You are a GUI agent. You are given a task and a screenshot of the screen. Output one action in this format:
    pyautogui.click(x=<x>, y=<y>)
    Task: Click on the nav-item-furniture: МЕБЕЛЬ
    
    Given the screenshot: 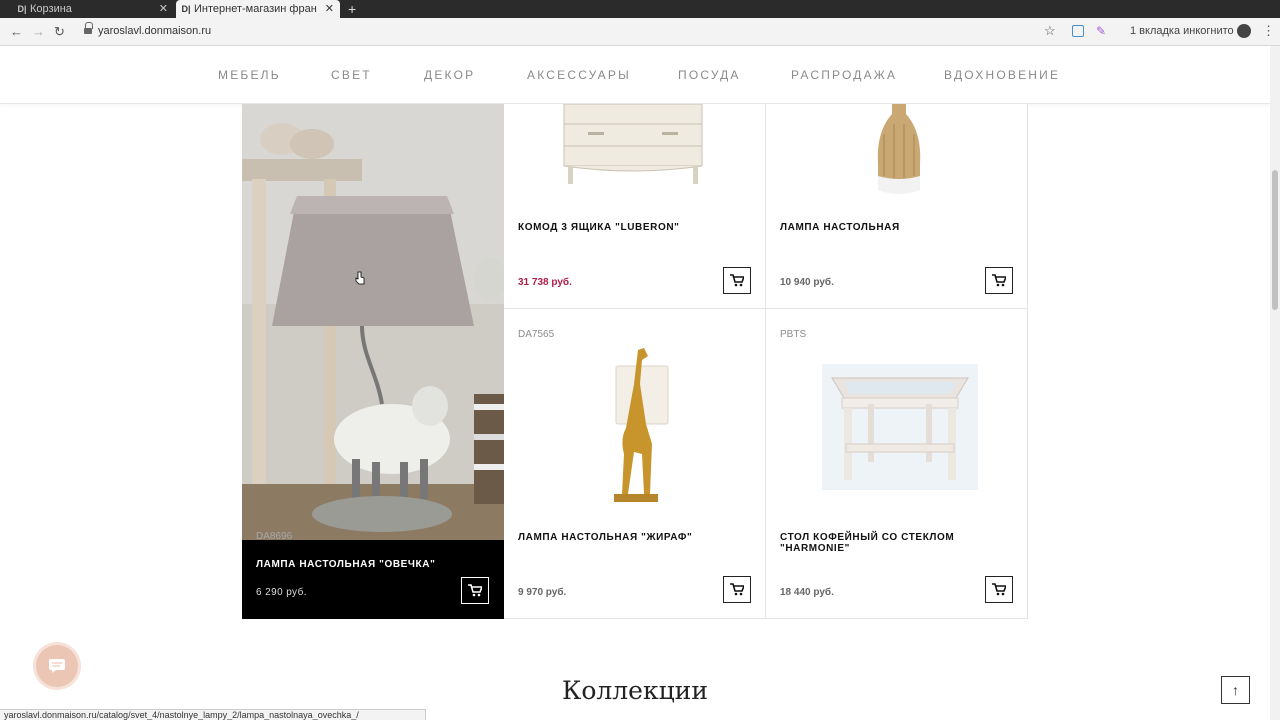 What is the action you would take?
    pyautogui.click(x=249, y=75)
    